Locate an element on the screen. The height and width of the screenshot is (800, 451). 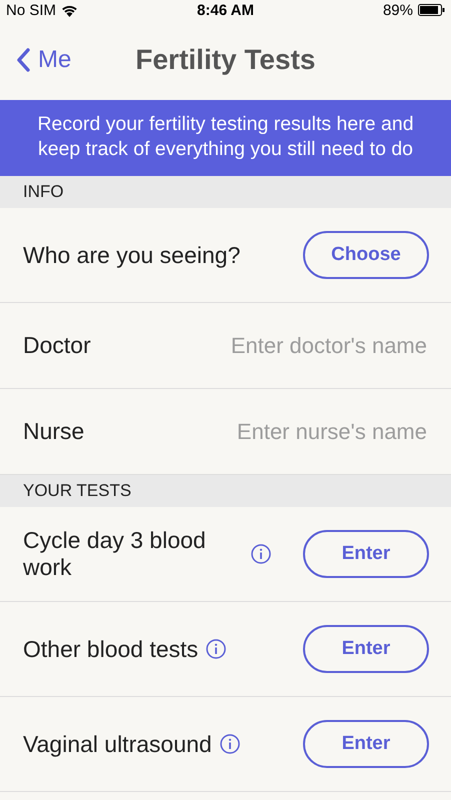
clock-time: 8:46 AM is located at coordinates (225, 10).